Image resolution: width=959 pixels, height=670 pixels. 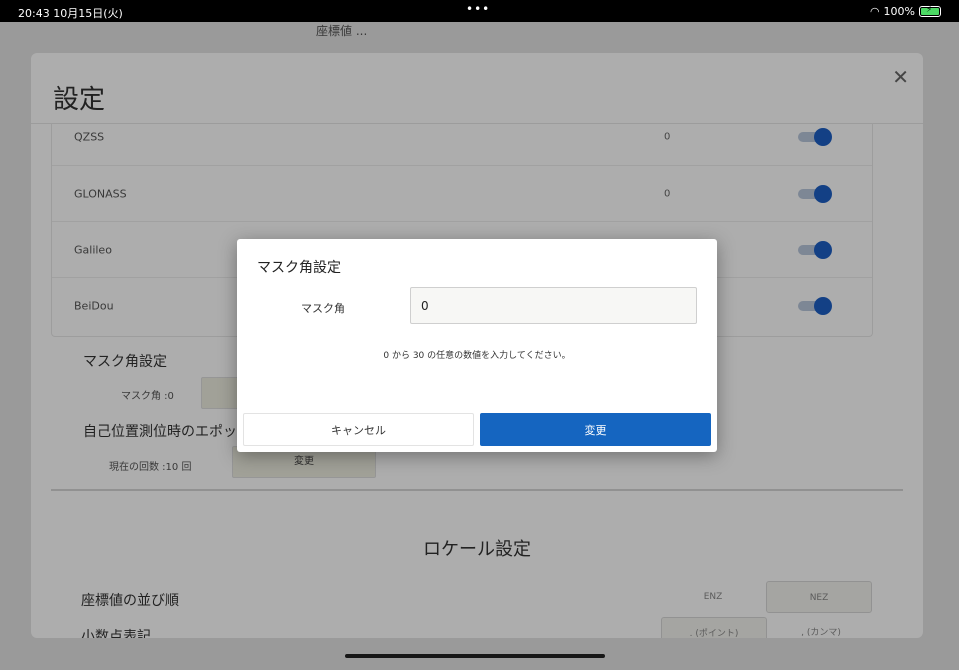 I want to click on mask-angle-input, so click(x=553, y=305).